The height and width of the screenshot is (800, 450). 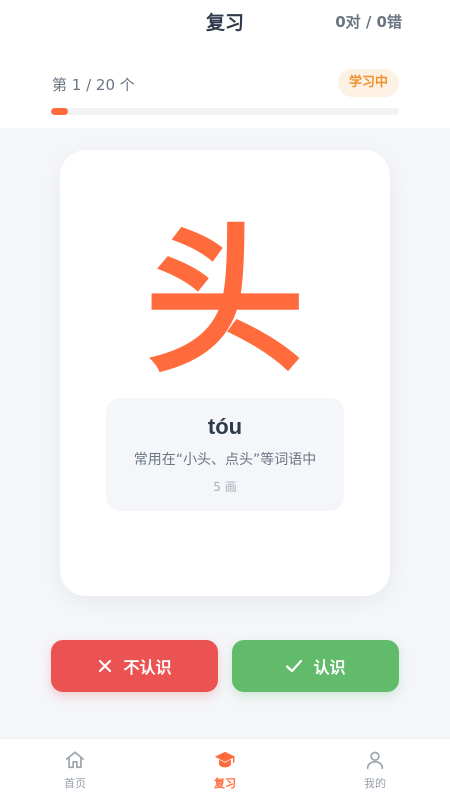 I want to click on known-button: 认识, so click(x=315, y=666).